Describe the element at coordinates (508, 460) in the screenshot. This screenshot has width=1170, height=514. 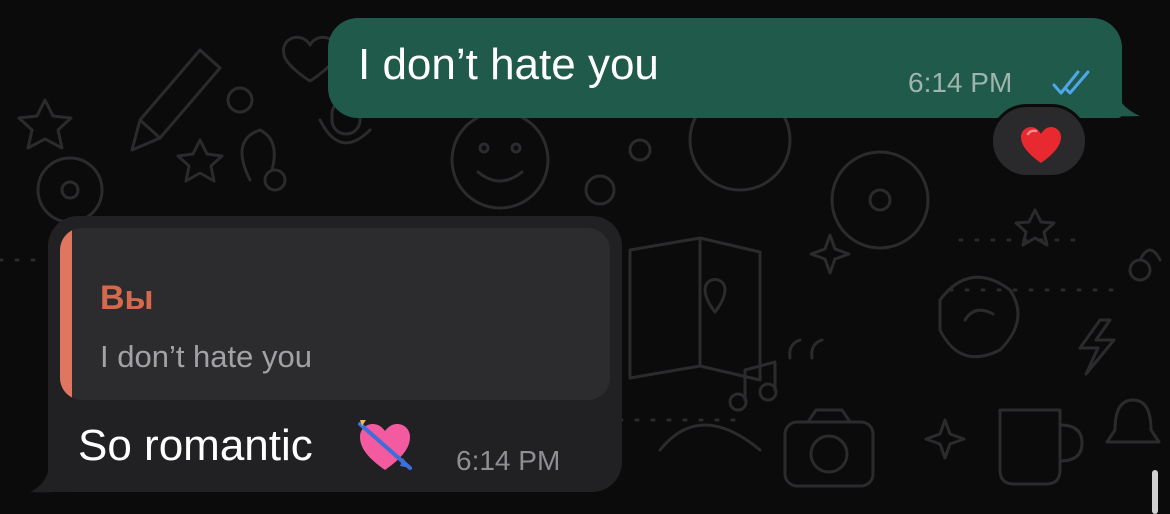
I see `incoming-message-time: 6:14 PM` at that location.